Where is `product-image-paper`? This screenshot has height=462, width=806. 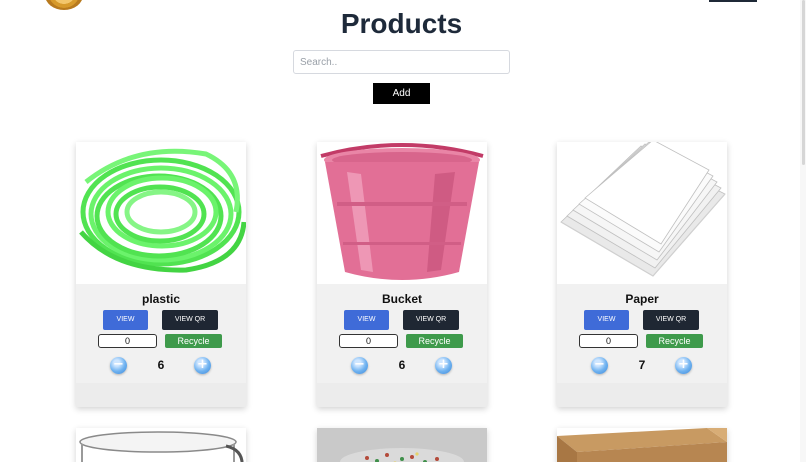 product-image-paper is located at coordinates (642, 213).